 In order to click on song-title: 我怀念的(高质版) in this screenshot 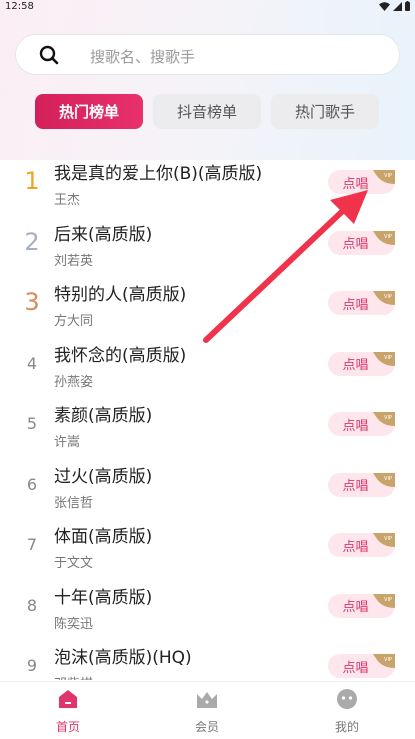, I will do `click(120, 355)`.